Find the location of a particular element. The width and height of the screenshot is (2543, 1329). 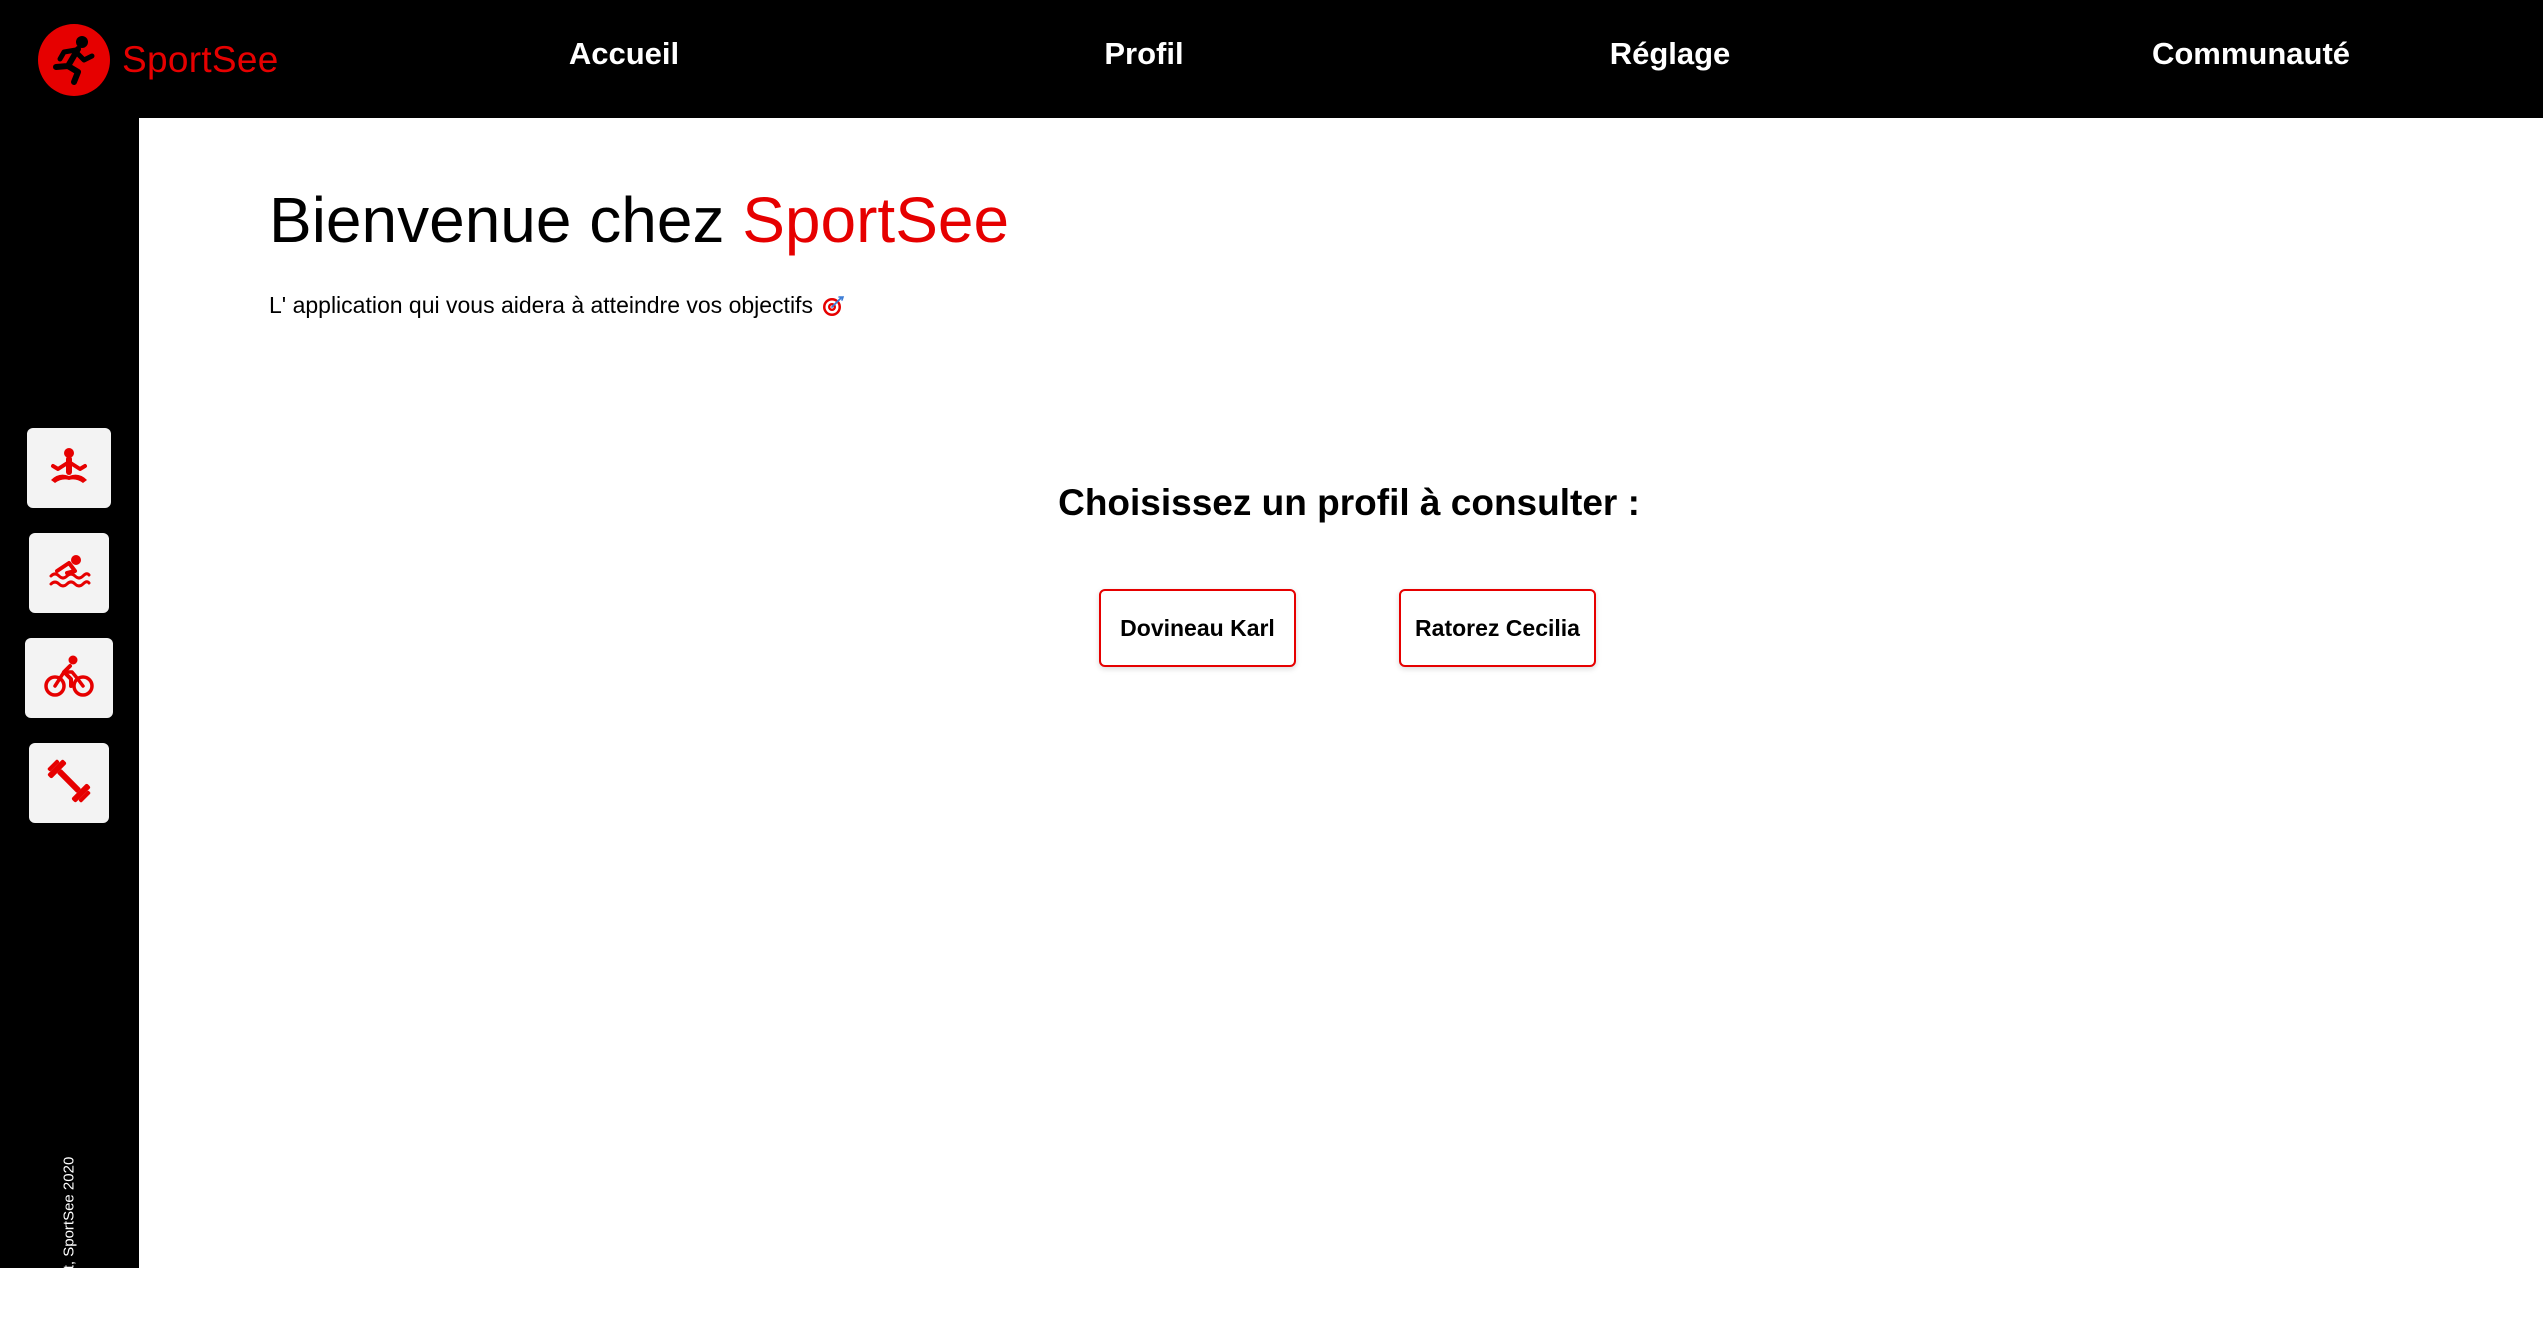

nav-communaute: Communauté is located at coordinates (2251, 54).